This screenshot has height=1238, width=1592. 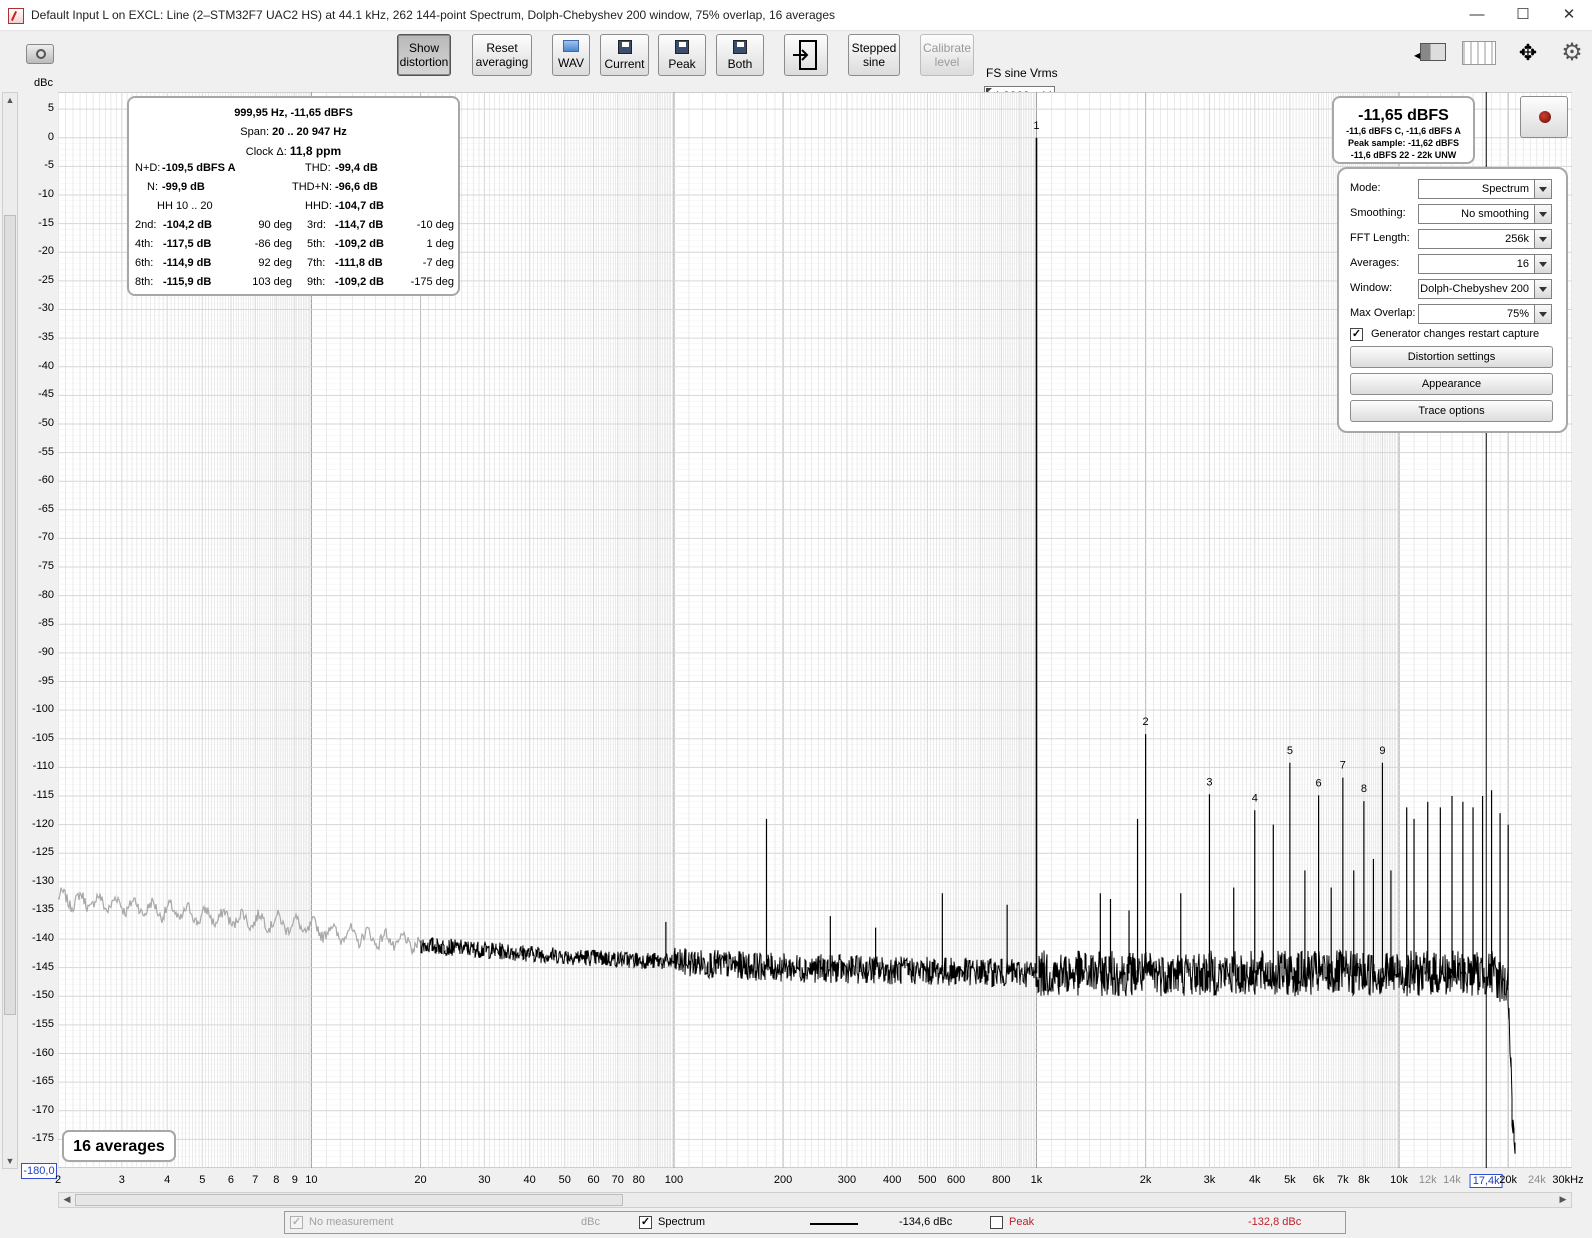 I want to click on folder-icon, so click(x=571, y=46).